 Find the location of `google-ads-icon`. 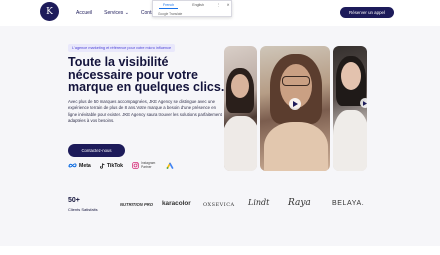

google-ads-icon is located at coordinates (170, 165).